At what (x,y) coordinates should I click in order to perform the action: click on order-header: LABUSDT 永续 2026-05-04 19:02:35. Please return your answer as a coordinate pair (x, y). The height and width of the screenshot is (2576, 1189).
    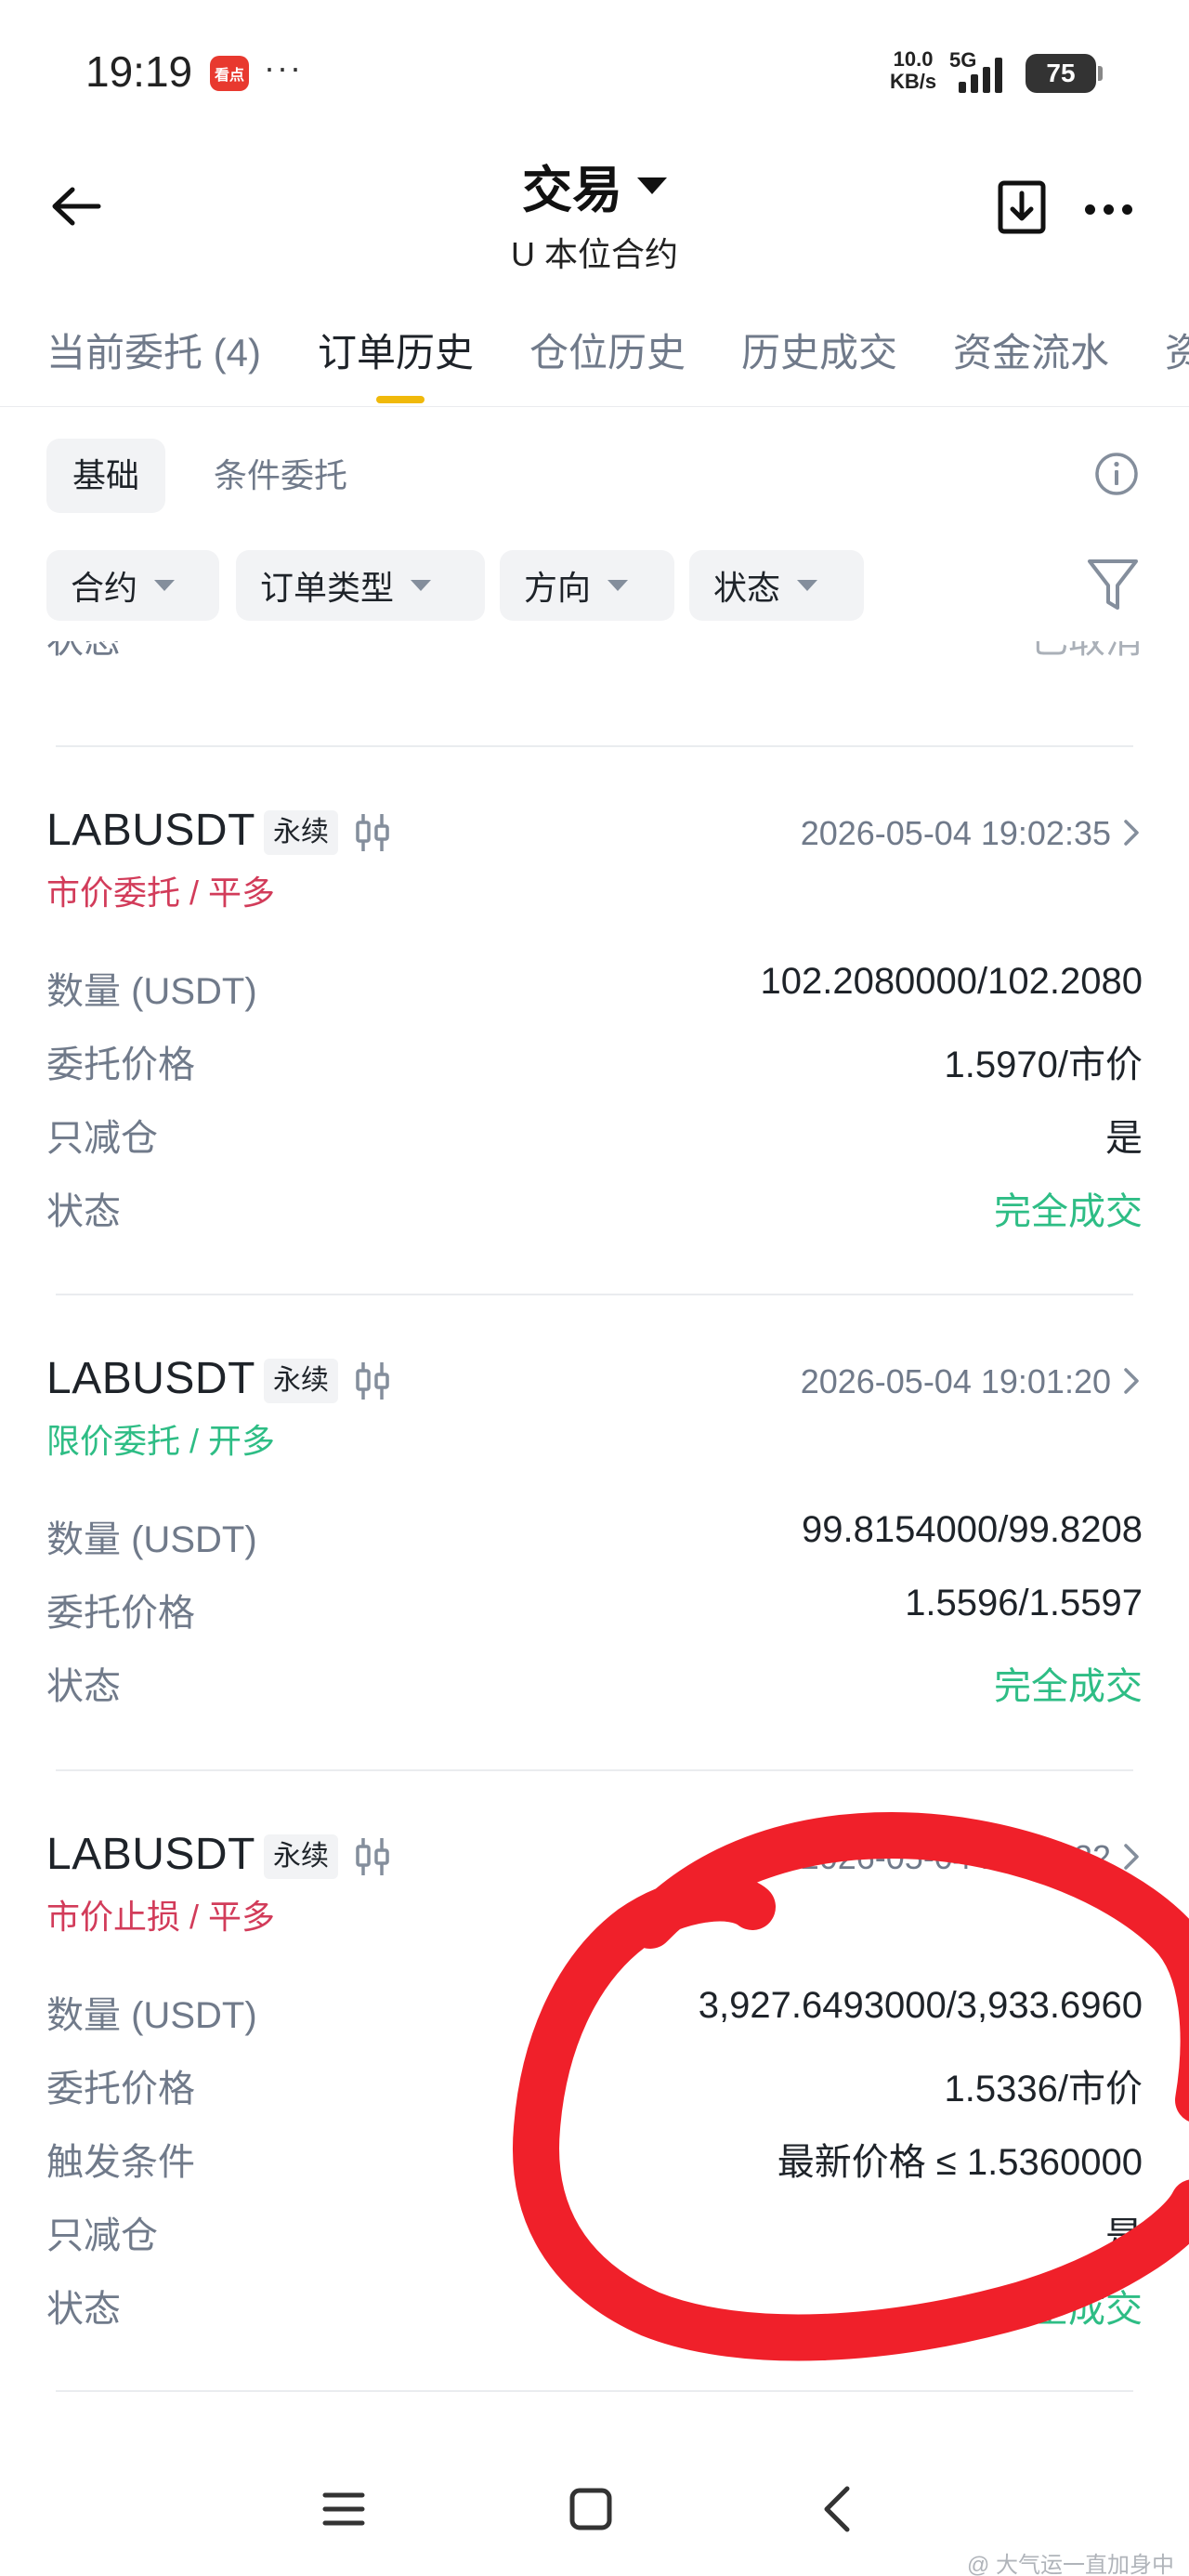
    Looking at the image, I should click on (594, 835).